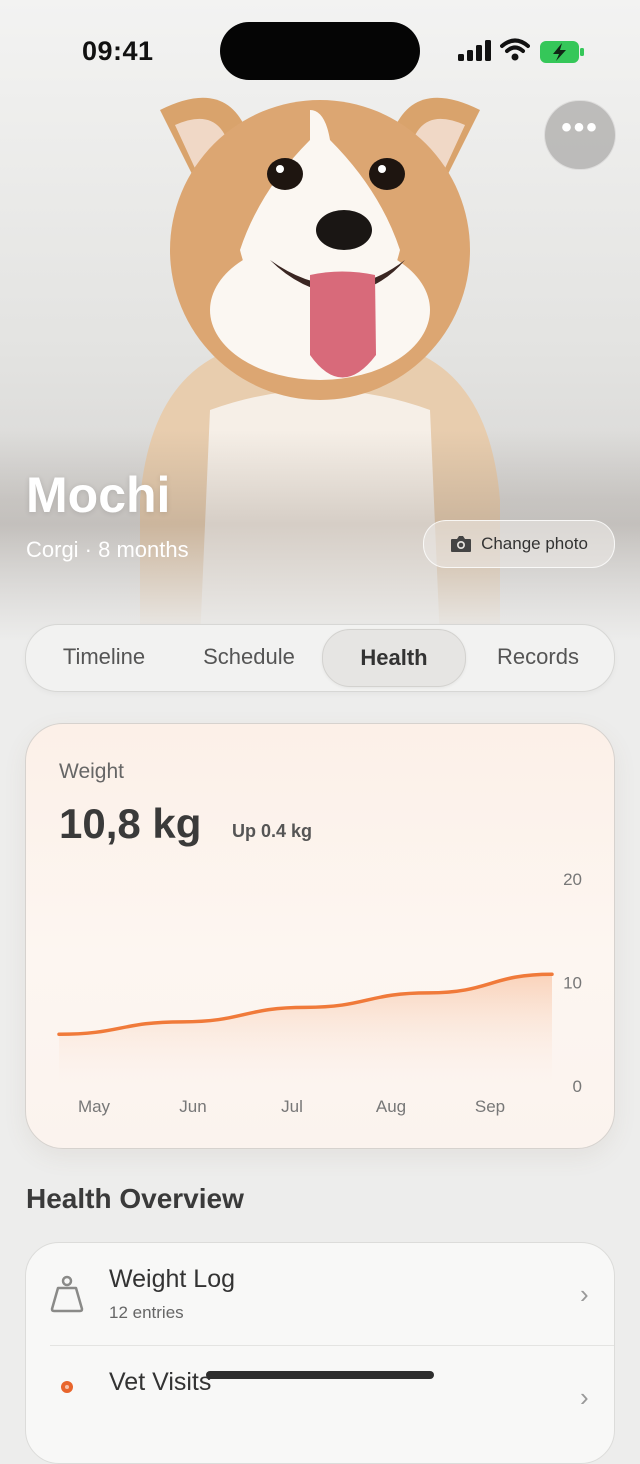 Image resolution: width=640 pixels, height=1464 pixels. I want to click on tab-schedule: Schedule, so click(249, 657).